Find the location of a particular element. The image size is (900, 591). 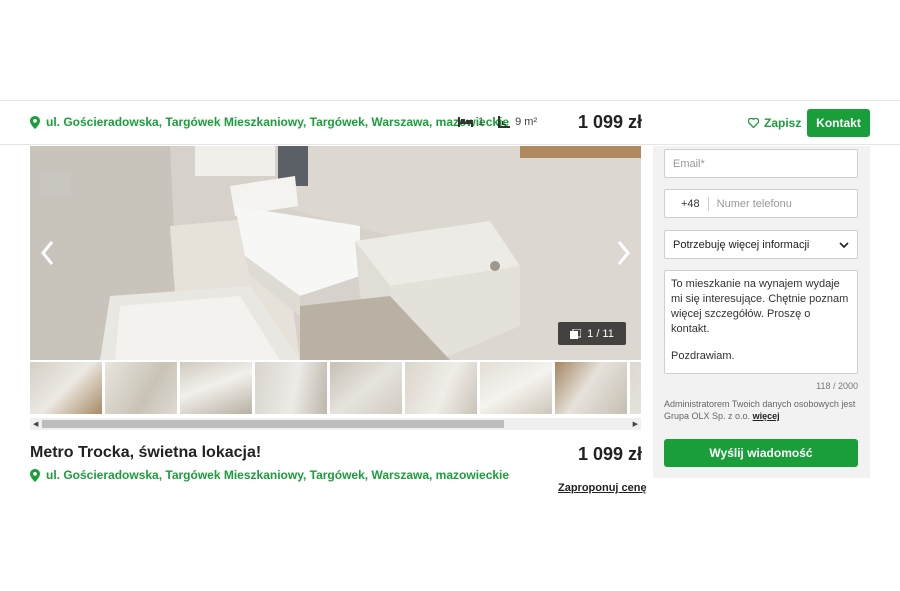

char-counter: 118 / 2000 is located at coordinates (837, 386).